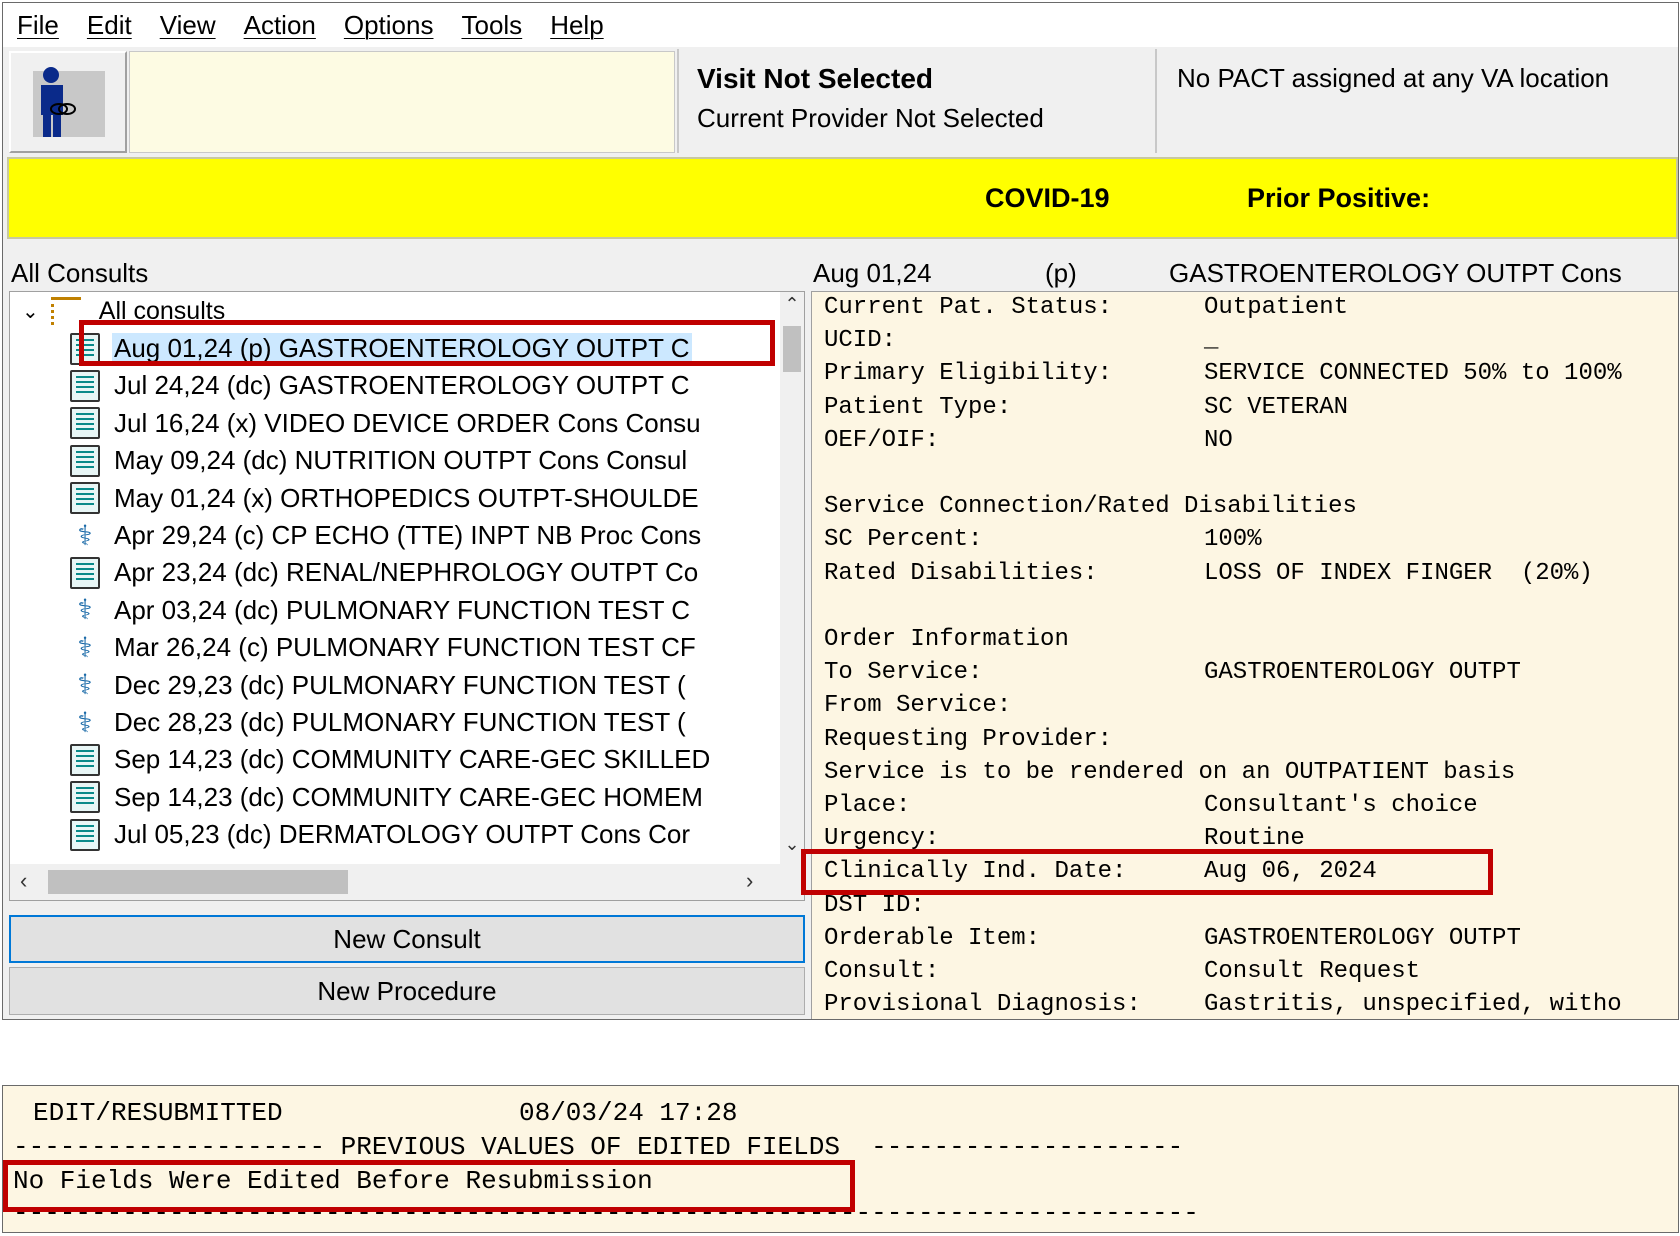 This screenshot has height=1236, width=1680. I want to click on detail-service: GASTROENTEROLOGY OUTPT Cons, so click(1395, 273).